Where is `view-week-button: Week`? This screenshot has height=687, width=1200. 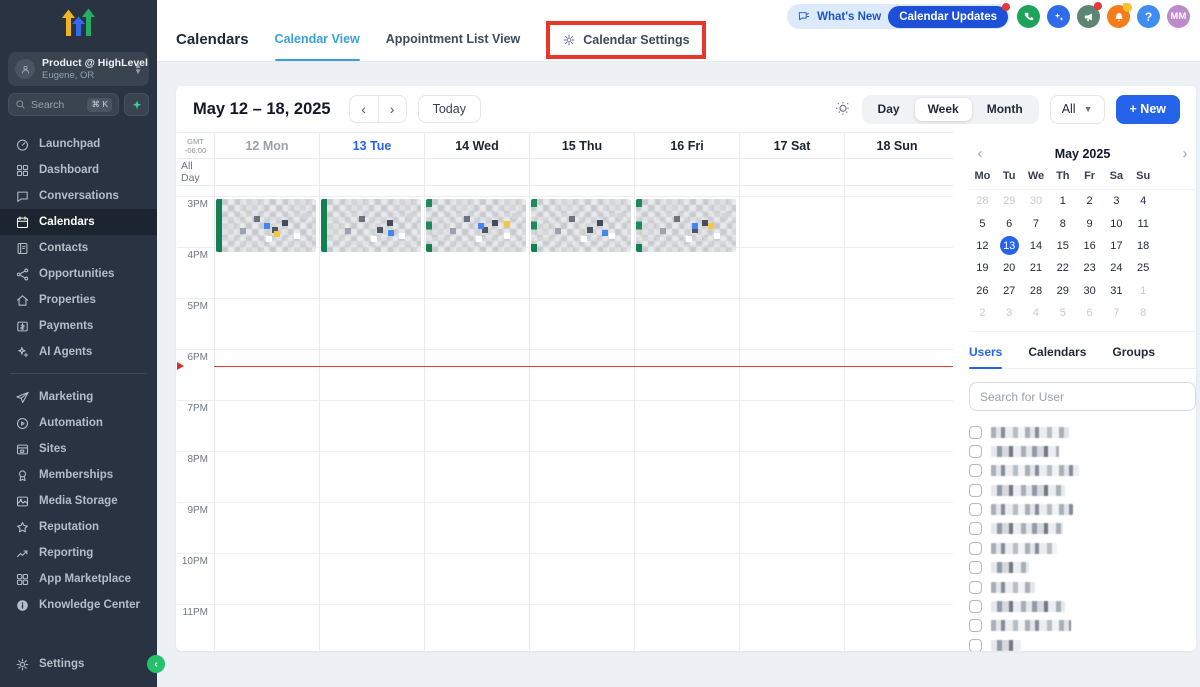
view-week-button: Week is located at coordinates (943, 109).